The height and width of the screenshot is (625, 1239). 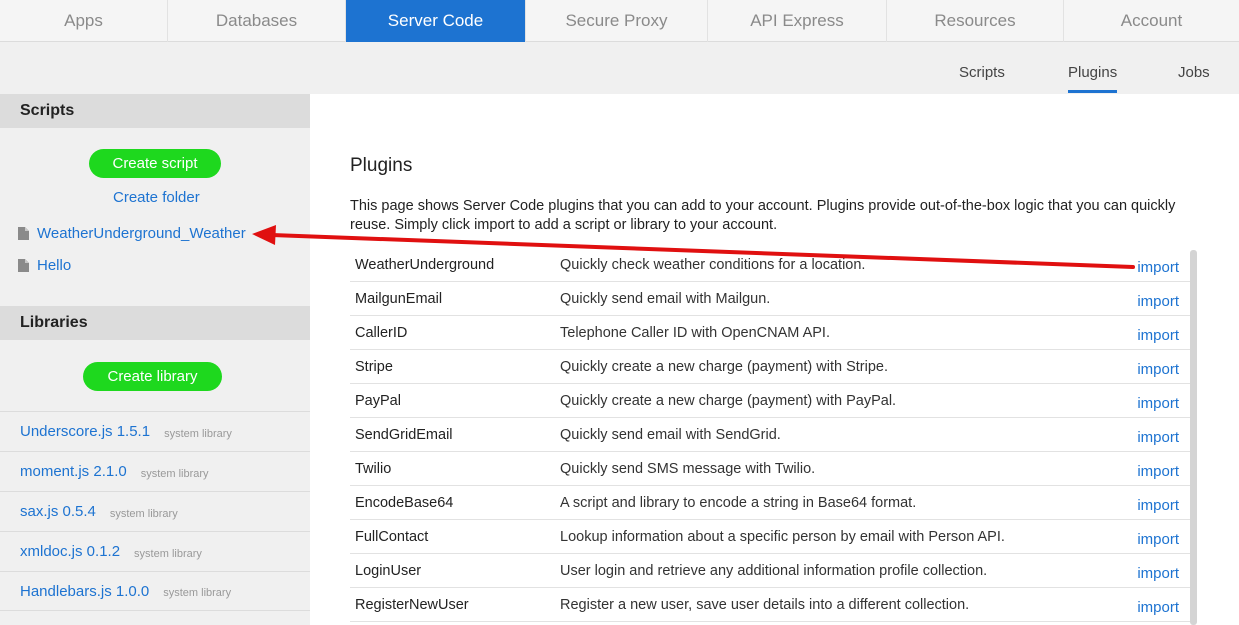 I want to click on script-name: Hello, so click(x=54, y=265).